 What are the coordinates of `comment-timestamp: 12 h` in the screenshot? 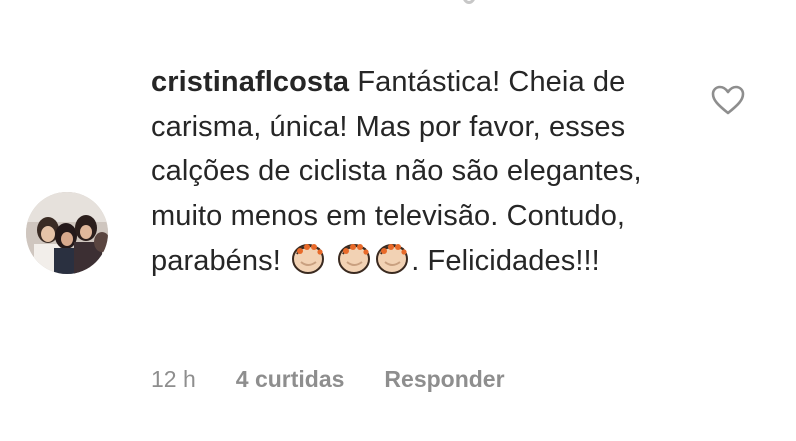 It's located at (173, 379).